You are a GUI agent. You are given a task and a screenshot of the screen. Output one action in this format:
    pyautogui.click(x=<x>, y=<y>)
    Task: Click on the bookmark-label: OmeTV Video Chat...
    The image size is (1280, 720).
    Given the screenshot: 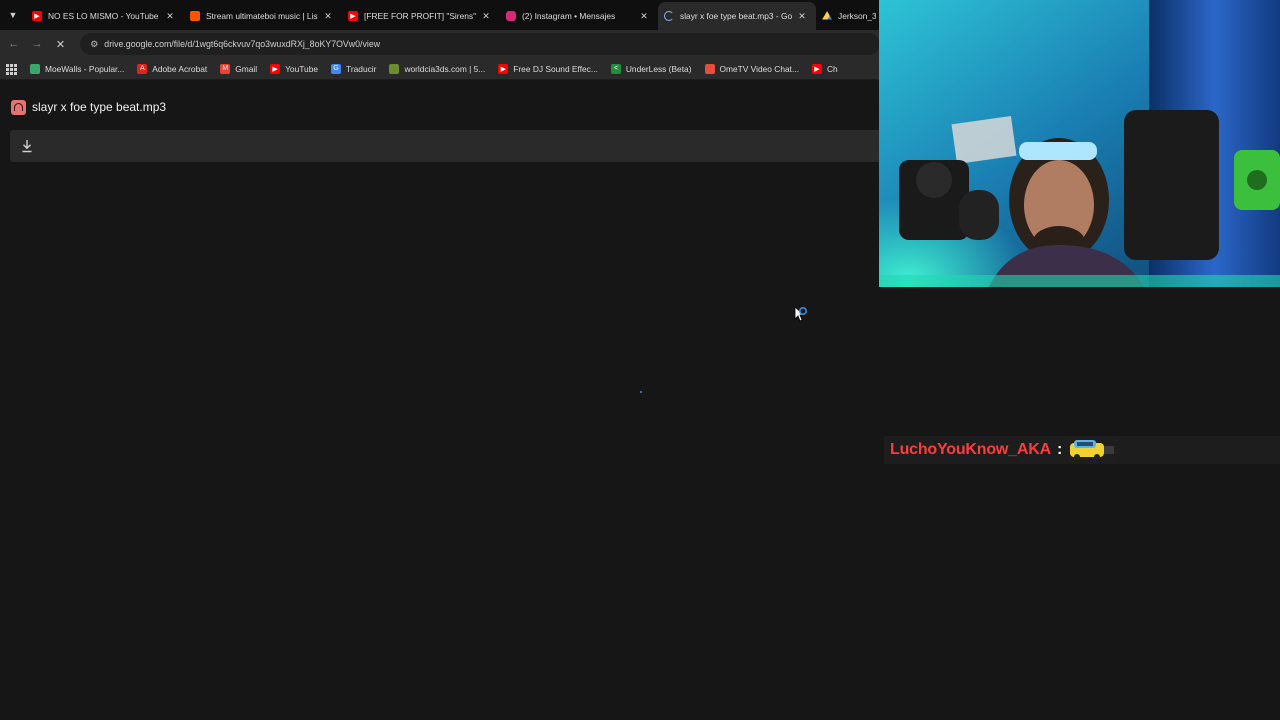 What is the action you would take?
    pyautogui.click(x=759, y=68)
    